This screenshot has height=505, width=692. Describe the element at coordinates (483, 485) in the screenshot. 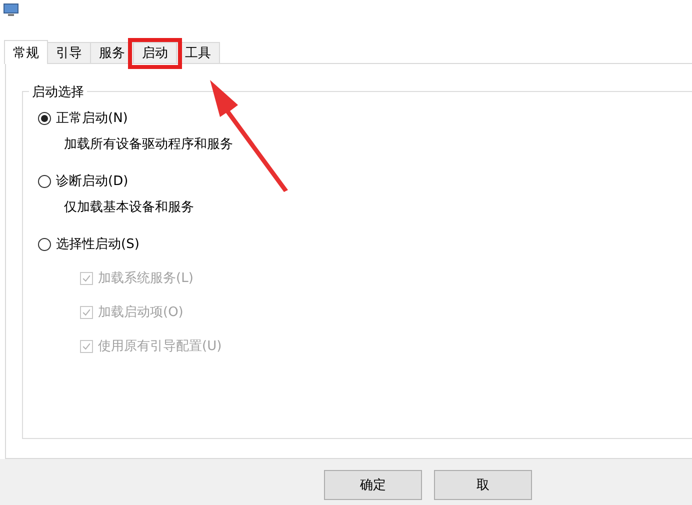

I see `dialog-button: 取` at that location.